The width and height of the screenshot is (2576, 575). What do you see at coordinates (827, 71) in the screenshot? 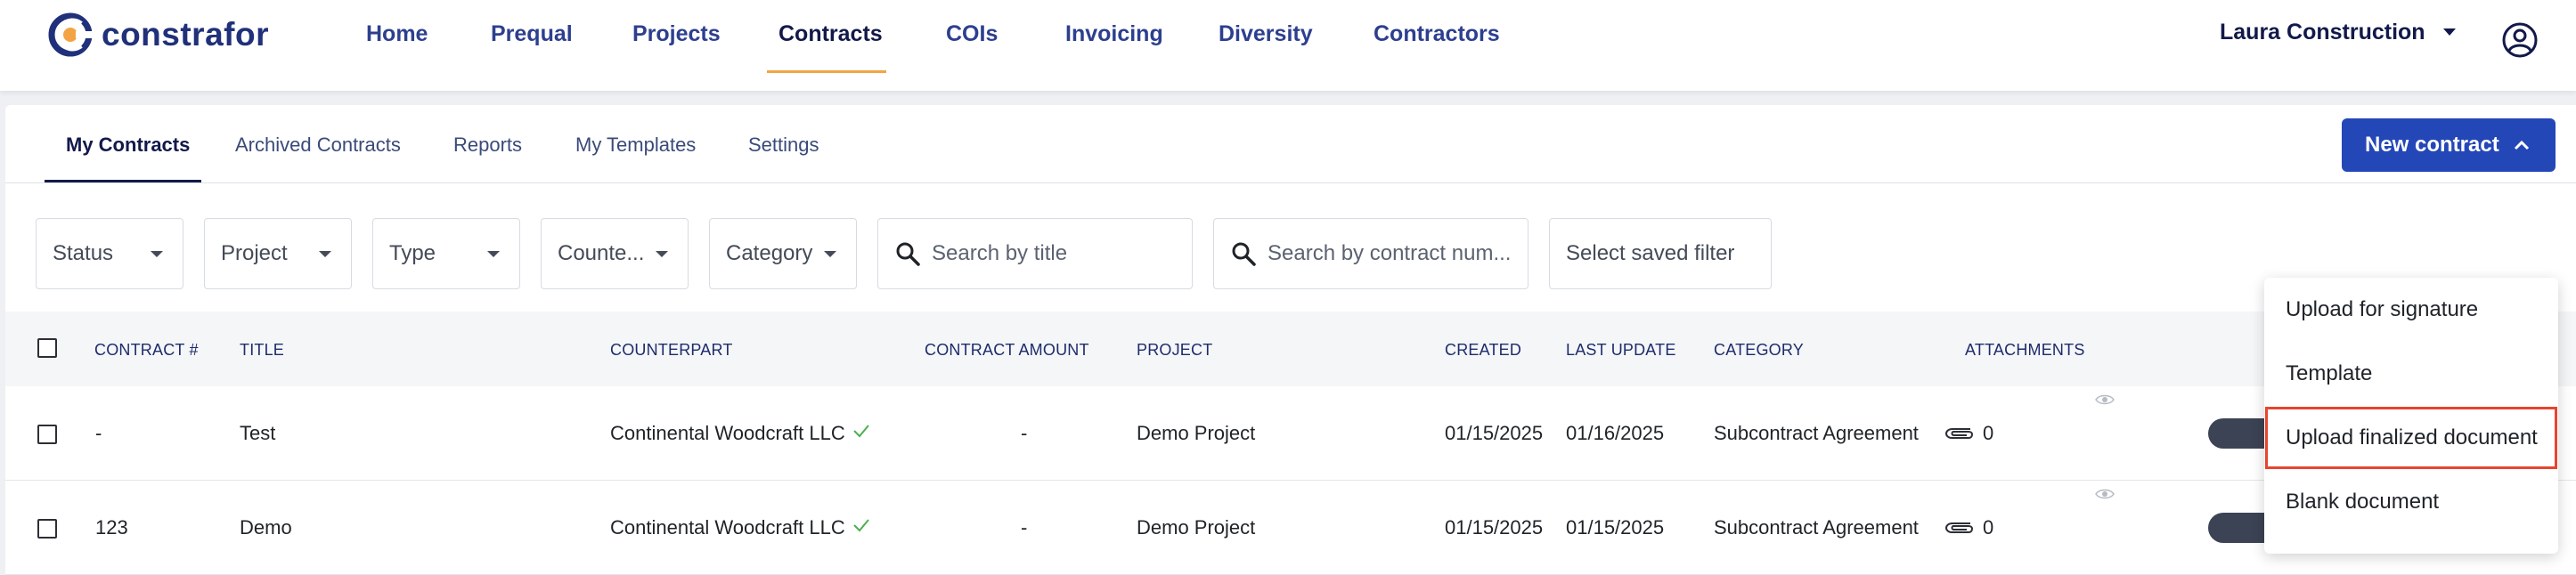
I see `nav-active-indicator` at bounding box center [827, 71].